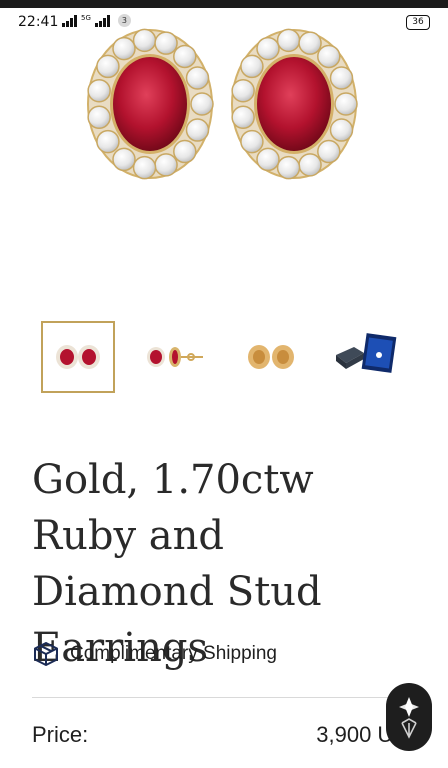 The height and width of the screenshot is (768, 448). What do you see at coordinates (294, 104) in the screenshot?
I see `right-earring` at bounding box center [294, 104].